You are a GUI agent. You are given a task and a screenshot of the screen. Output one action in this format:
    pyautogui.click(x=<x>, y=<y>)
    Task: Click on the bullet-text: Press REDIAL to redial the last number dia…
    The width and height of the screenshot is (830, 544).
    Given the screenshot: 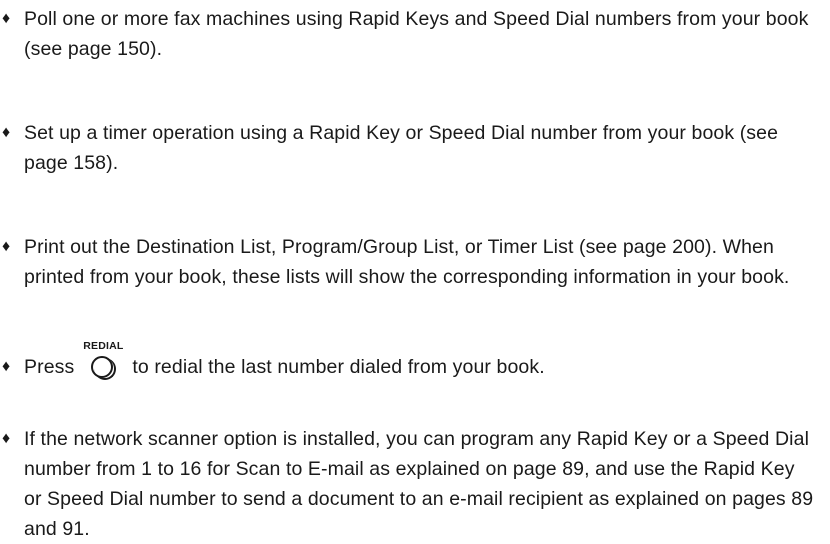 What is the action you would take?
    pyautogui.click(x=419, y=361)
    